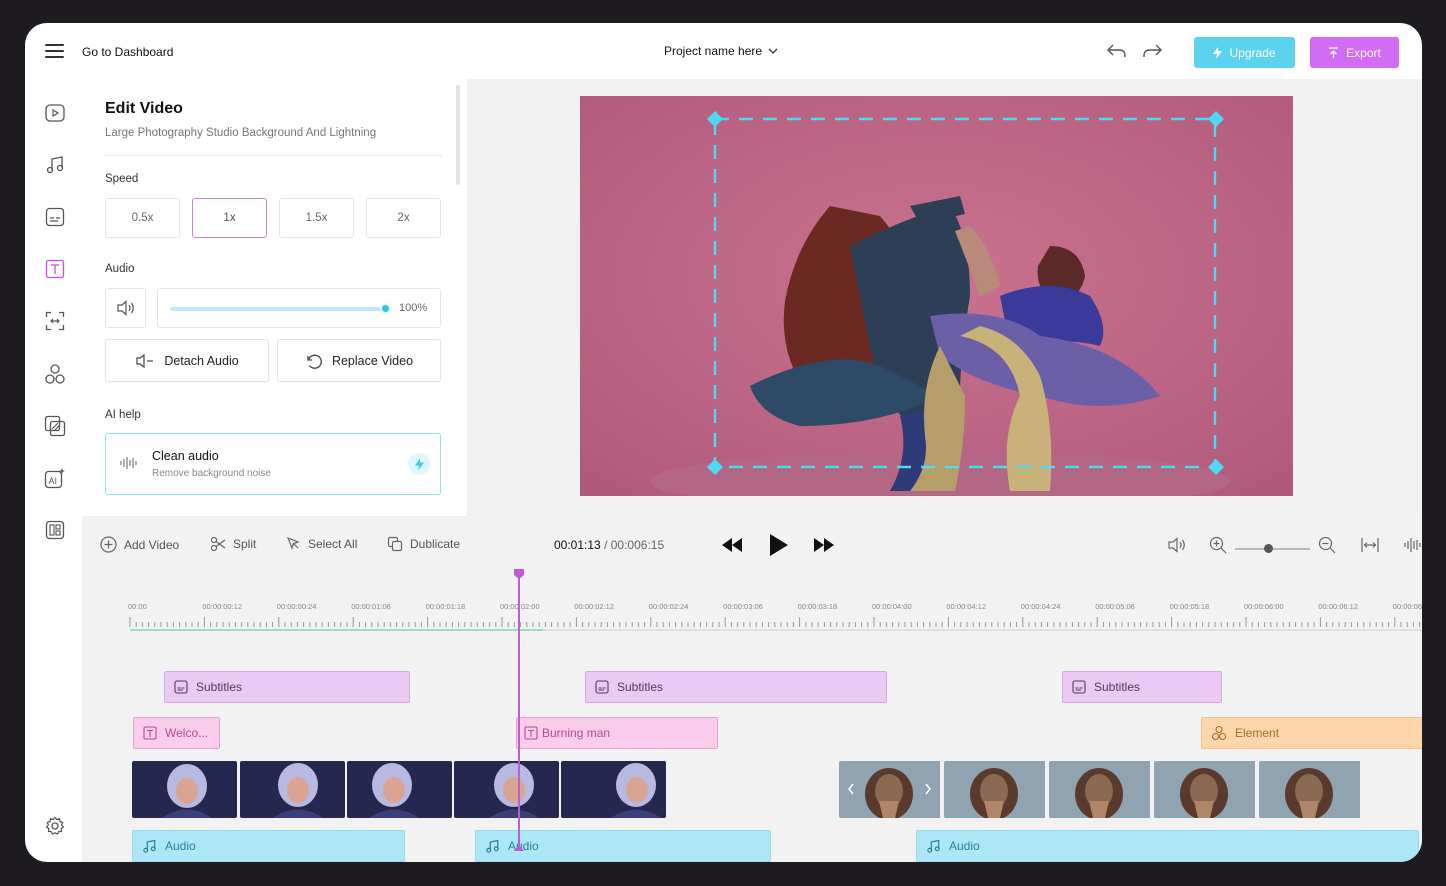  Describe the element at coordinates (372, 360) in the screenshot. I see `replace-video-label: Replace Video` at that location.